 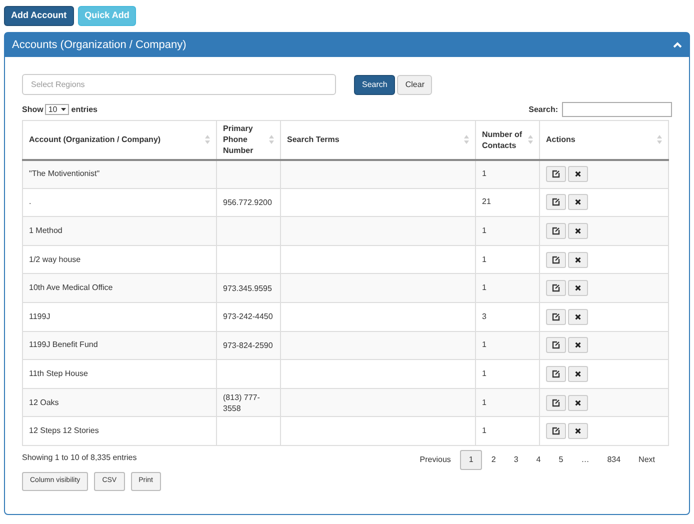 I want to click on contact-count: 21, so click(x=486, y=201).